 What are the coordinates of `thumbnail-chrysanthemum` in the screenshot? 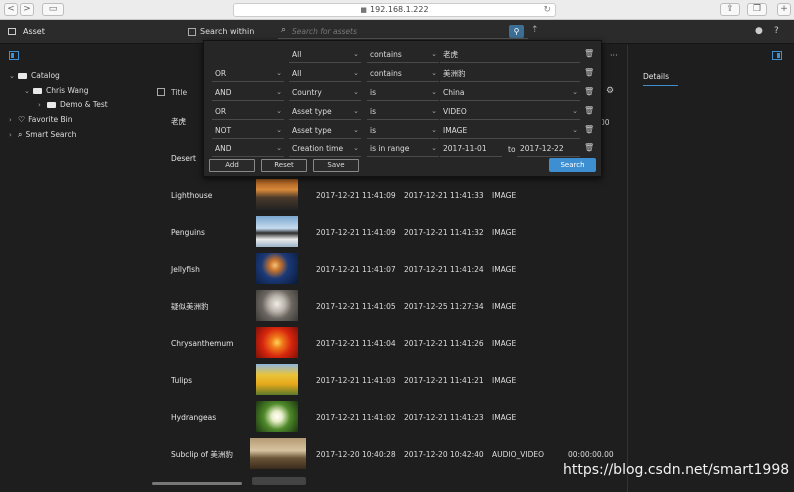 It's located at (277, 342).